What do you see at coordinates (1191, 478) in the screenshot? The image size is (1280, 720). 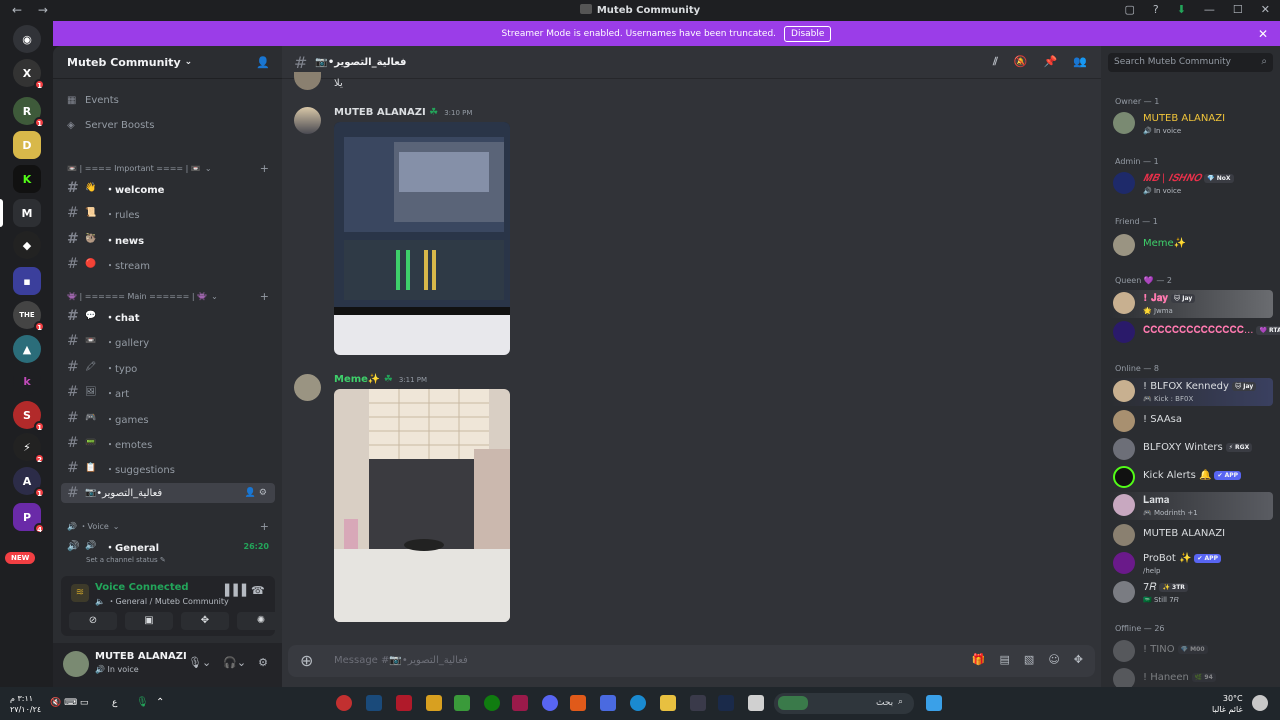 I see `member-item: Kick Alerts 🔔 ✔ APP` at bounding box center [1191, 478].